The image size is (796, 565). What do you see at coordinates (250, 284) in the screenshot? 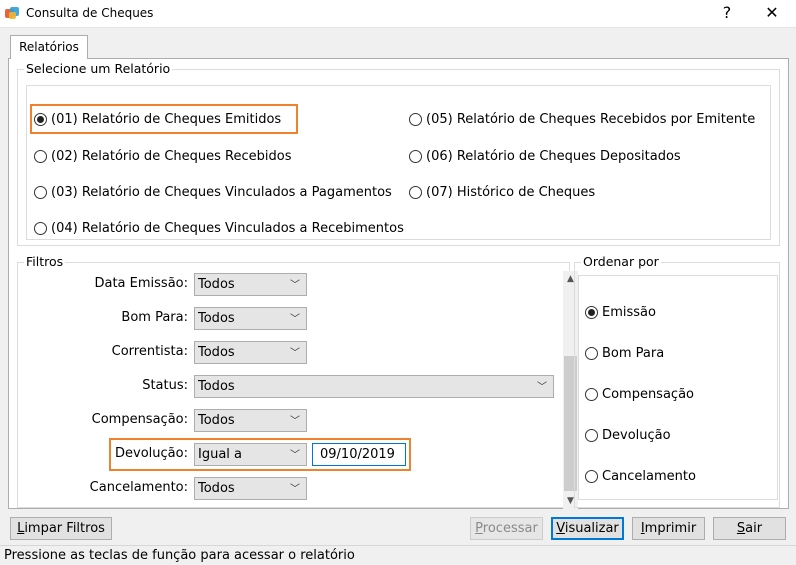
I see `filter-data-emissao-select: Todos ﹀` at bounding box center [250, 284].